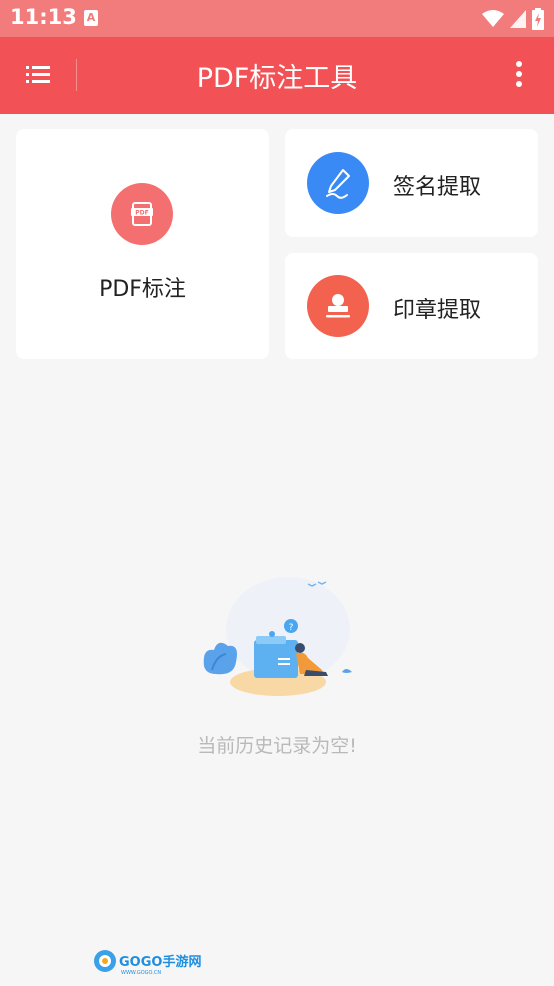 The height and width of the screenshot is (986, 554). Describe the element at coordinates (277, 746) in the screenshot. I see `empty-history-message: 当前历史记录为空!` at that location.